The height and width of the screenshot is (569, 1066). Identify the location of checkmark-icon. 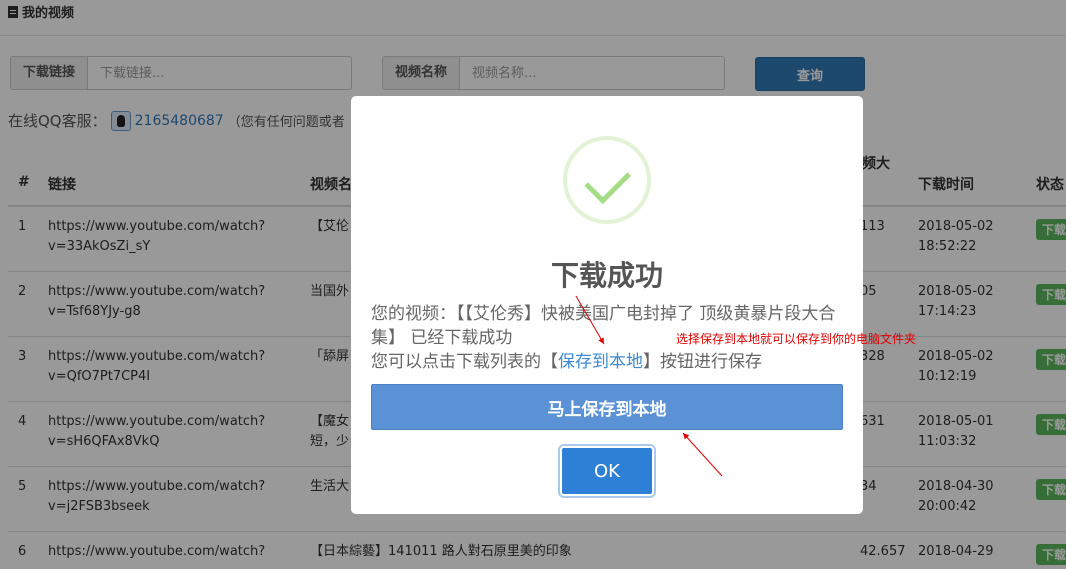
(607, 181).